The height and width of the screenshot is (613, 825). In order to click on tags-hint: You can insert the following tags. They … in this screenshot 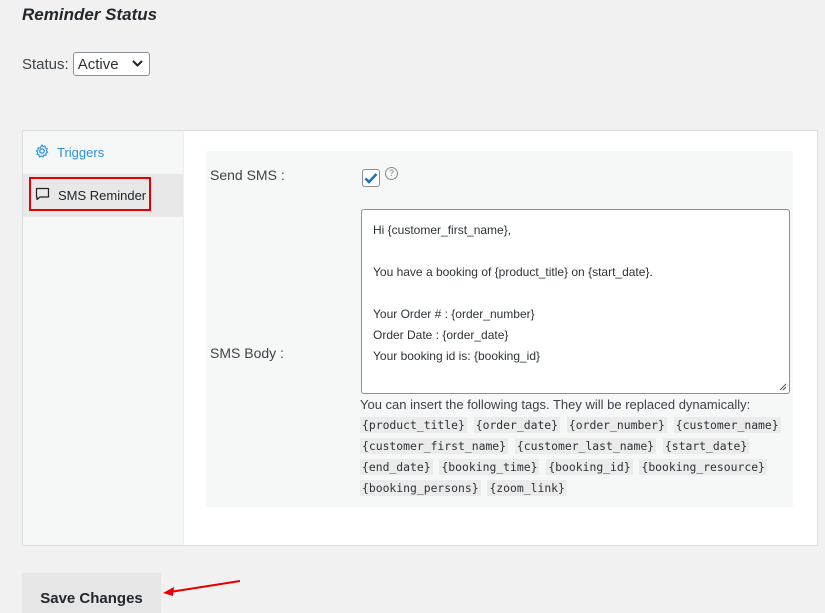, I will do `click(555, 404)`.